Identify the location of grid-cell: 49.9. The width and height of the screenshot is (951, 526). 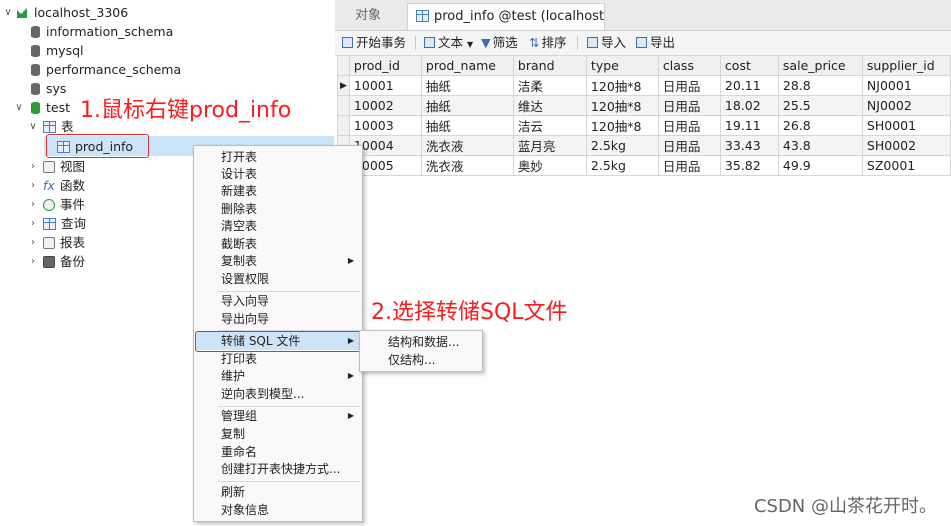
(820, 165).